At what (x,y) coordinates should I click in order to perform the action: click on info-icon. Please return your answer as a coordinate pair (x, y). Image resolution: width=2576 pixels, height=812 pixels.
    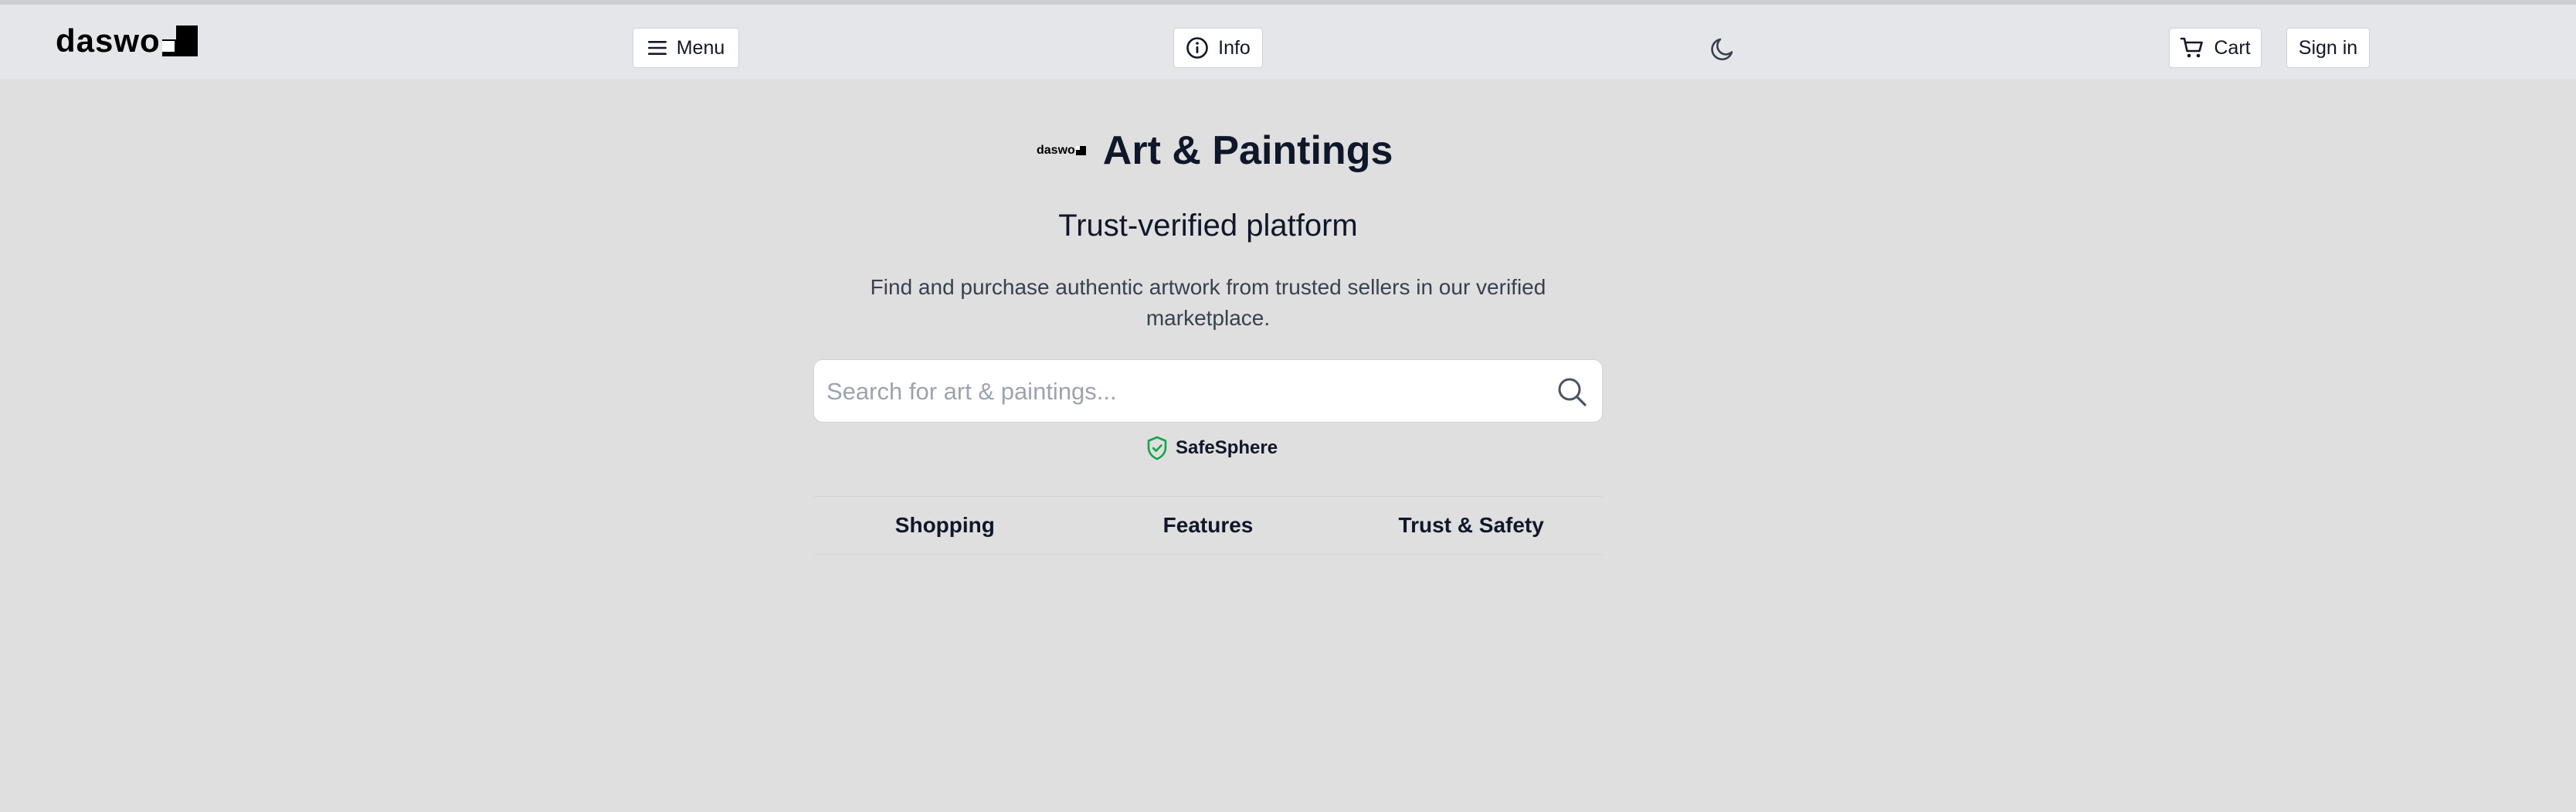
    Looking at the image, I should click on (1197, 48).